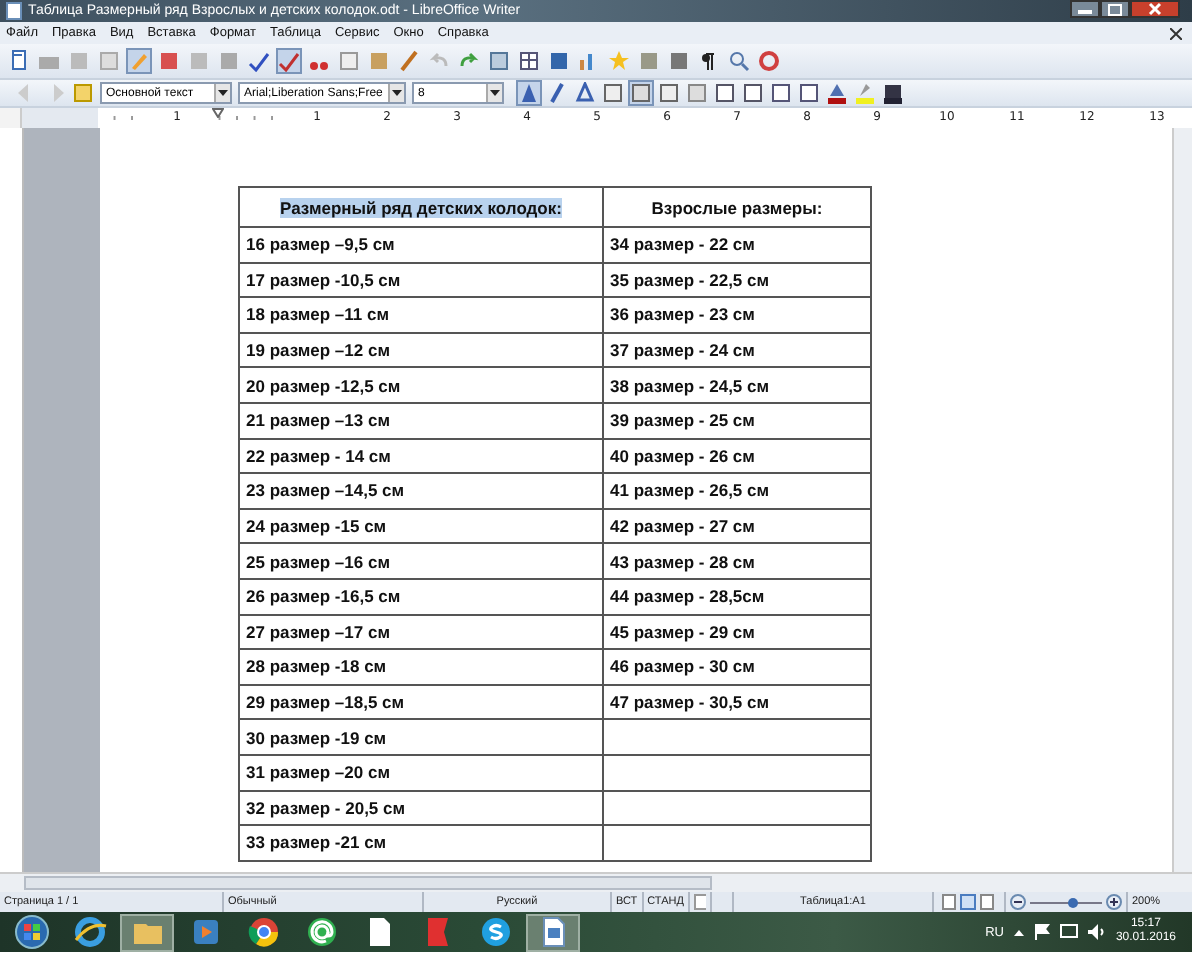 This screenshot has width=1192, height=954. What do you see at coordinates (421, 596) in the screenshot?
I see `table-cell: 26 размер -16,5 см` at bounding box center [421, 596].